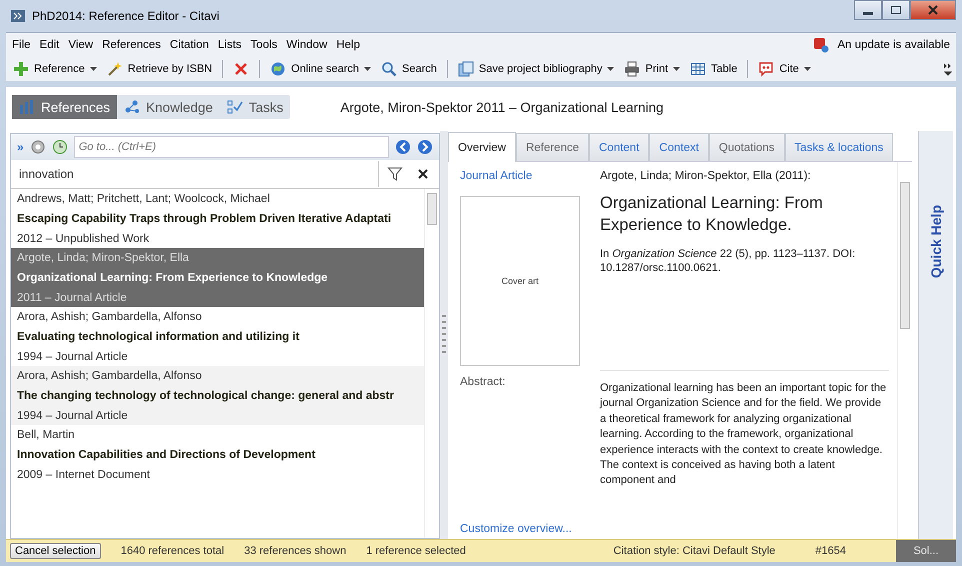 Image resolution: width=962 pixels, height=566 pixels. Describe the element at coordinates (936, 241) in the screenshot. I see `quick-help-tab: Quick Help` at that location.